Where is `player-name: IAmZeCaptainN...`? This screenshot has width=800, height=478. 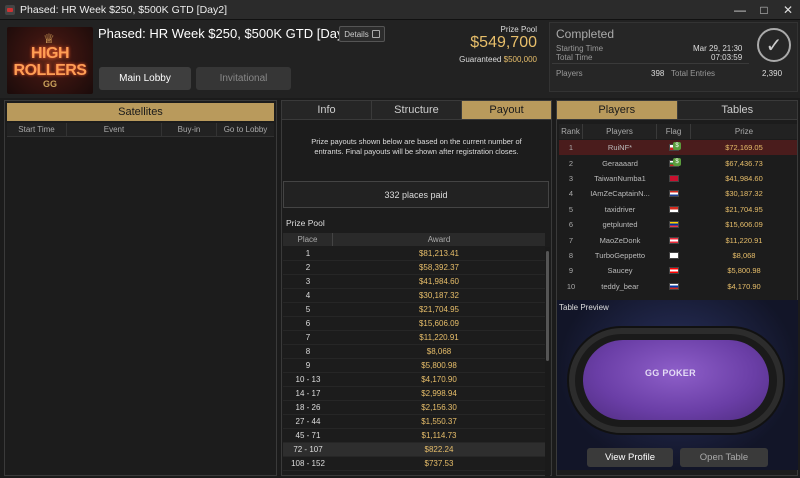
player-name: IAmZeCaptainN... is located at coordinates (620, 194).